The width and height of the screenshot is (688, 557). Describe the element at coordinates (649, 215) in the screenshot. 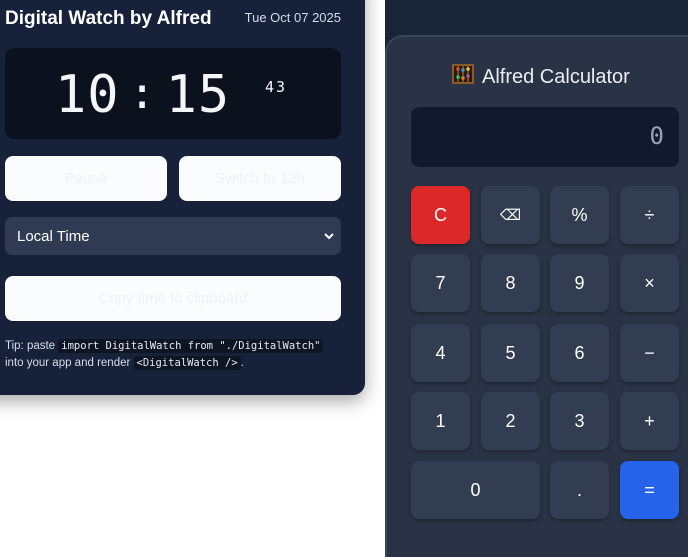

I see `divide-button: ÷` at that location.